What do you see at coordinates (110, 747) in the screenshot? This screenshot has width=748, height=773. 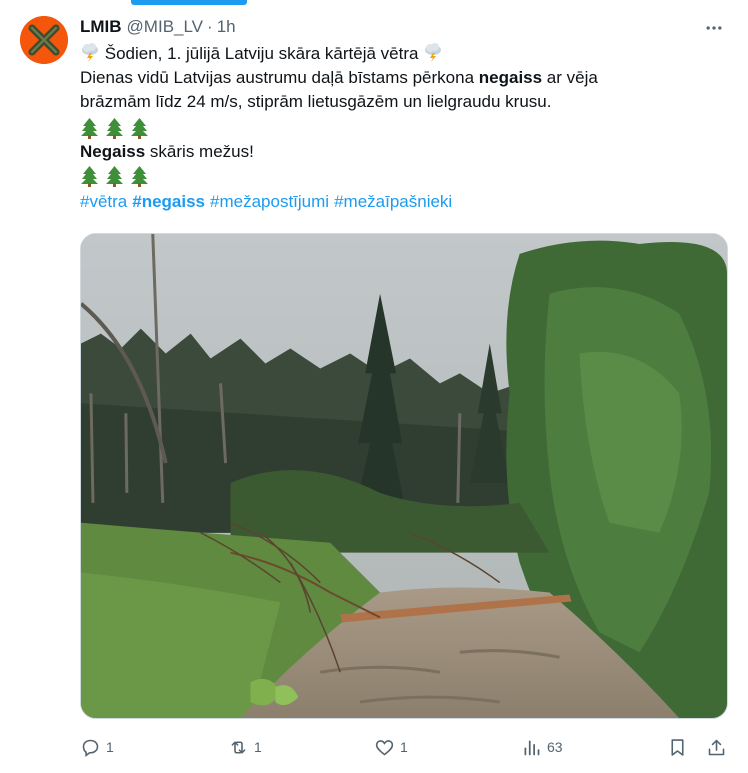 I see `reply-count: 1` at bounding box center [110, 747].